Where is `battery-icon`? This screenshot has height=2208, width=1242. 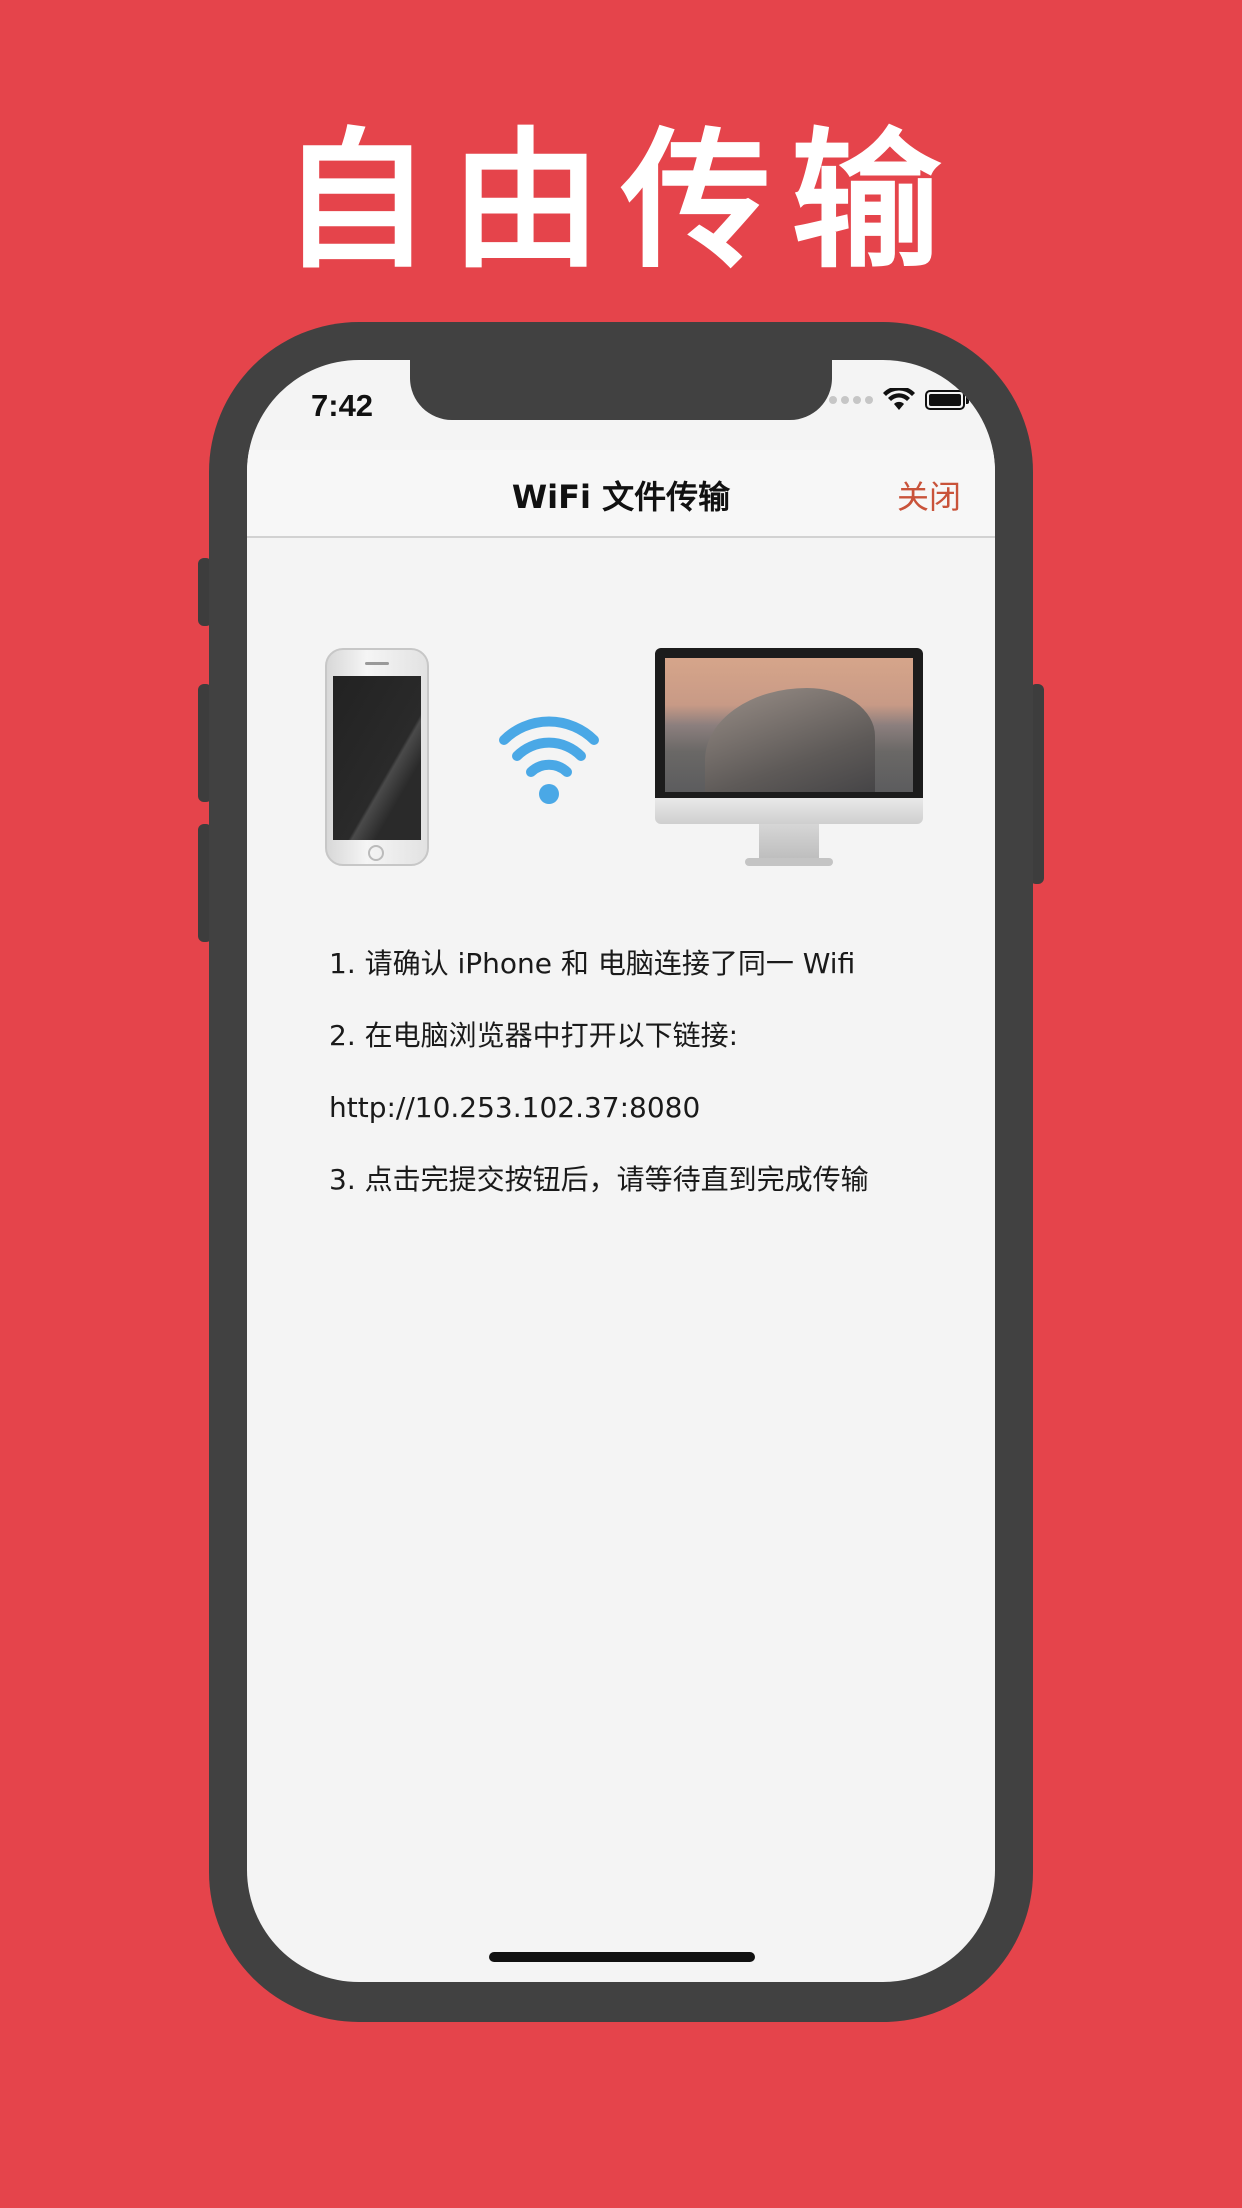
battery-icon is located at coordinates (947, 400).